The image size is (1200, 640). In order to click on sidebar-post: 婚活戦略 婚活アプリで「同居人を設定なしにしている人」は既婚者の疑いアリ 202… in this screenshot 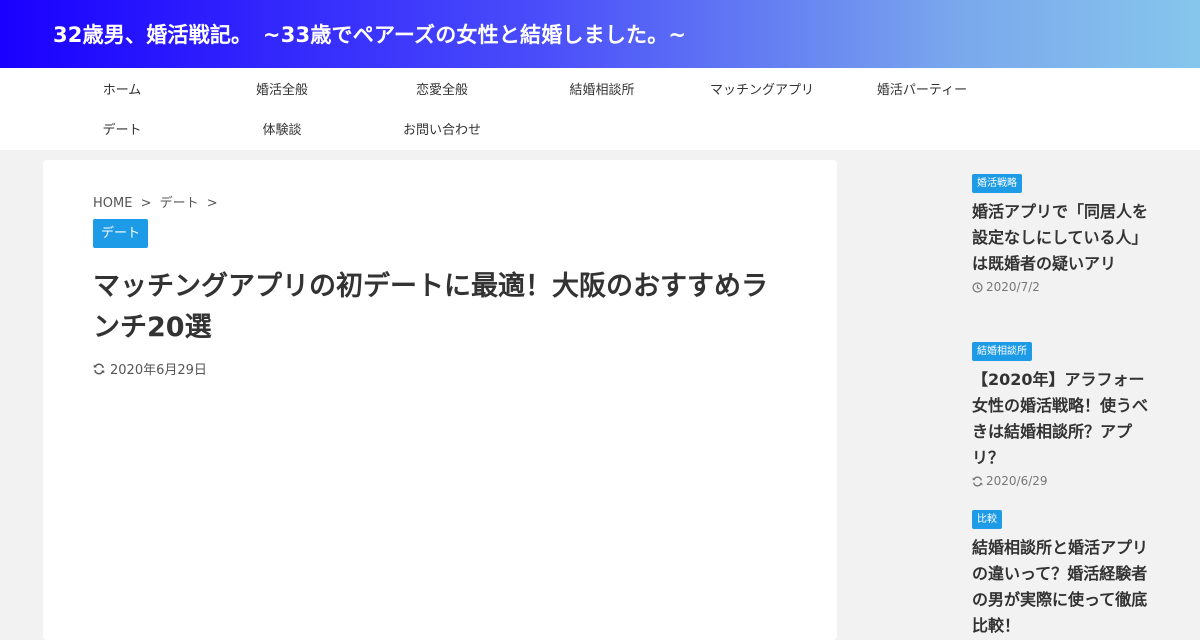, I will do `click(1072, 232)`.